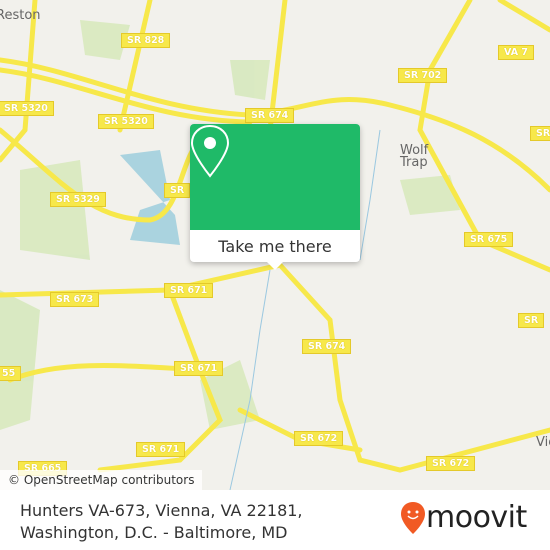  What do you see at coordinates (210, 151) in the screenshot?
I see `map-pin-icon` at bounding box center [210, 151].